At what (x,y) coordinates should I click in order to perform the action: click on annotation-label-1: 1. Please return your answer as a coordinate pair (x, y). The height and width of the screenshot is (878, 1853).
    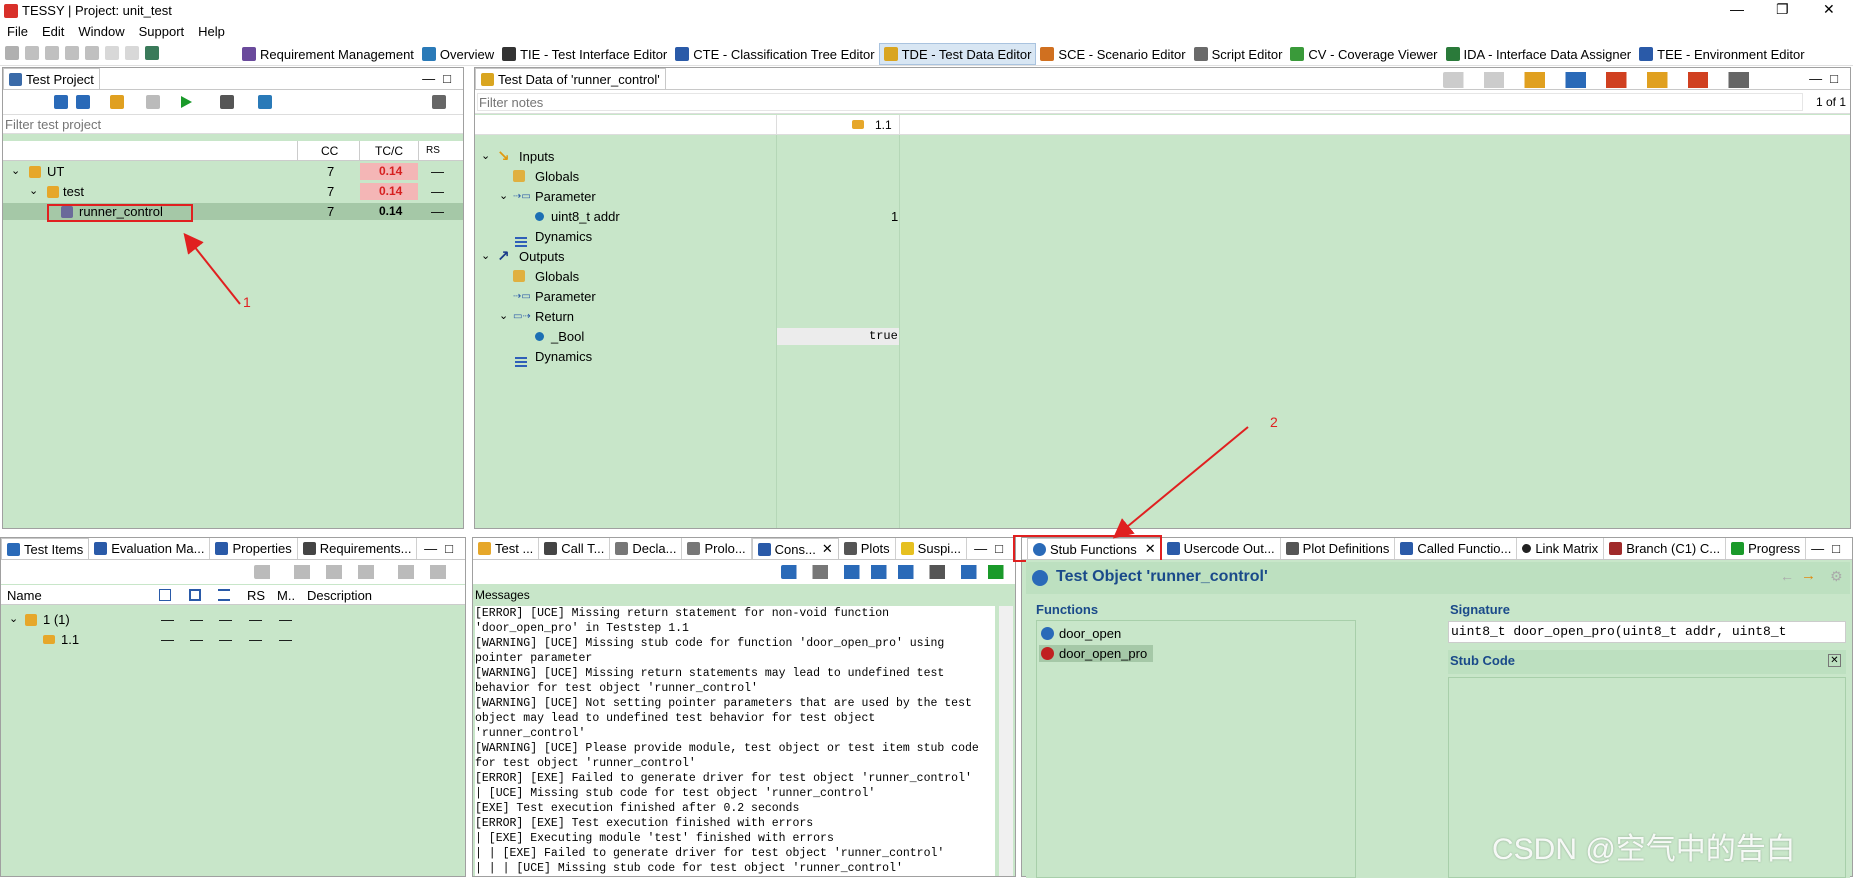
    Looking at the image, I should click on (247, 302).